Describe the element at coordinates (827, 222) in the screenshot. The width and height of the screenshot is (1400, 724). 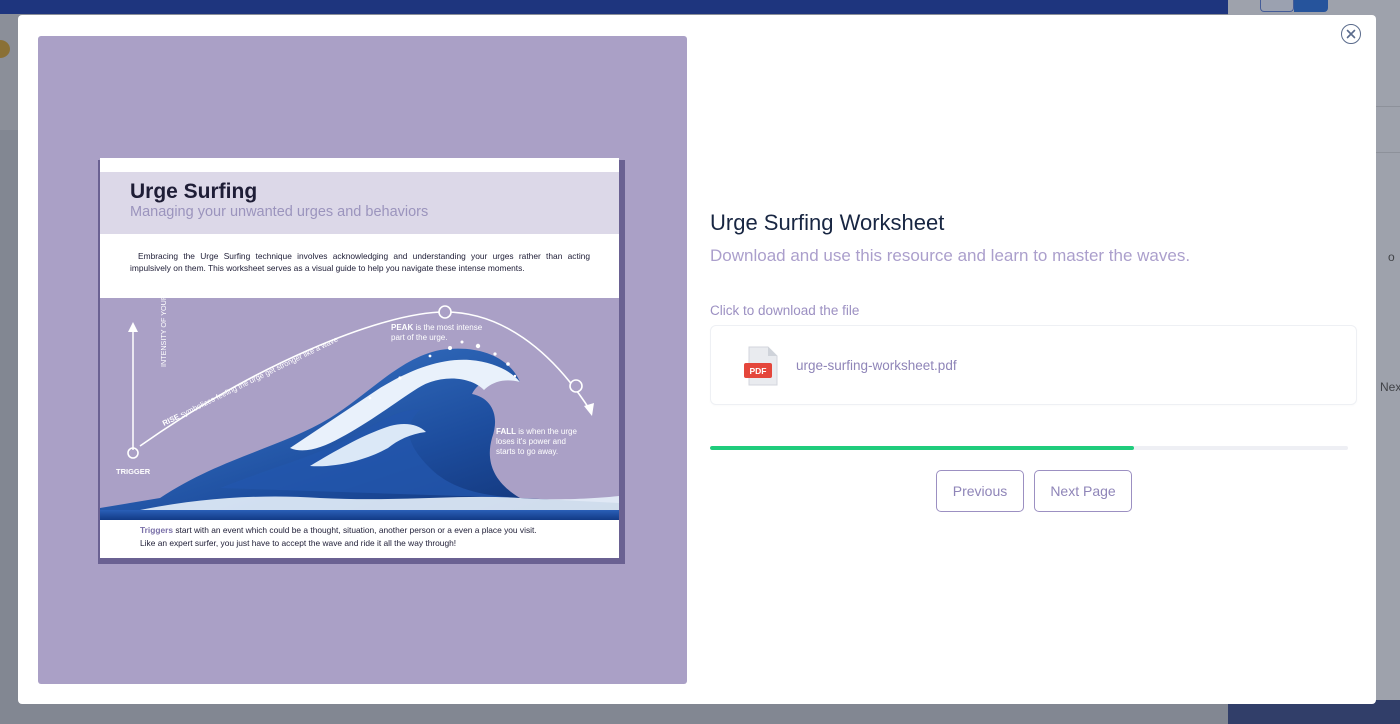
I see `resource-title: Urge Surfing Worksheet` at that location.